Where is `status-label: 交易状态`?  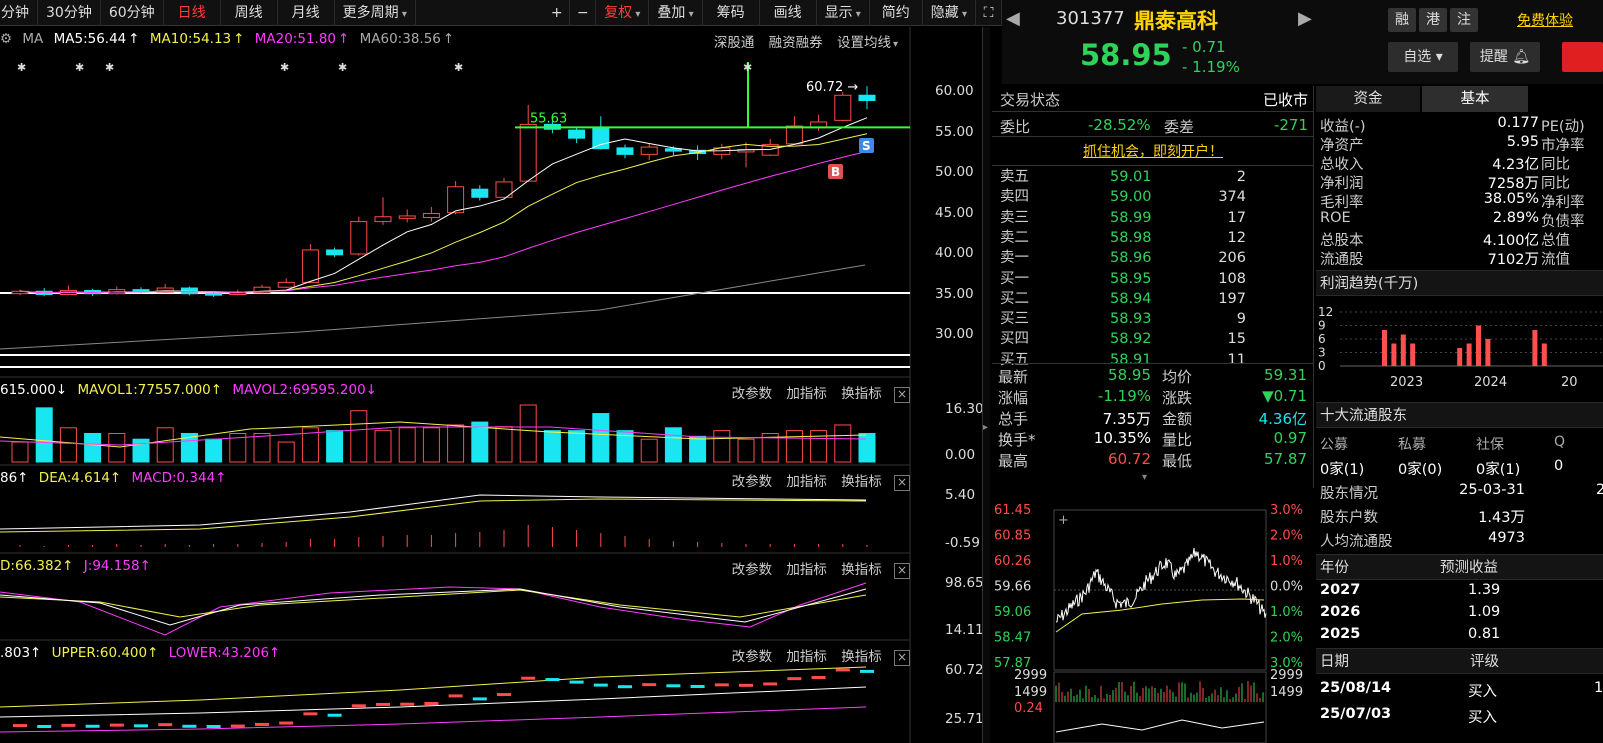 status-label: 交易状态 is located at coordinates (1030, 100).